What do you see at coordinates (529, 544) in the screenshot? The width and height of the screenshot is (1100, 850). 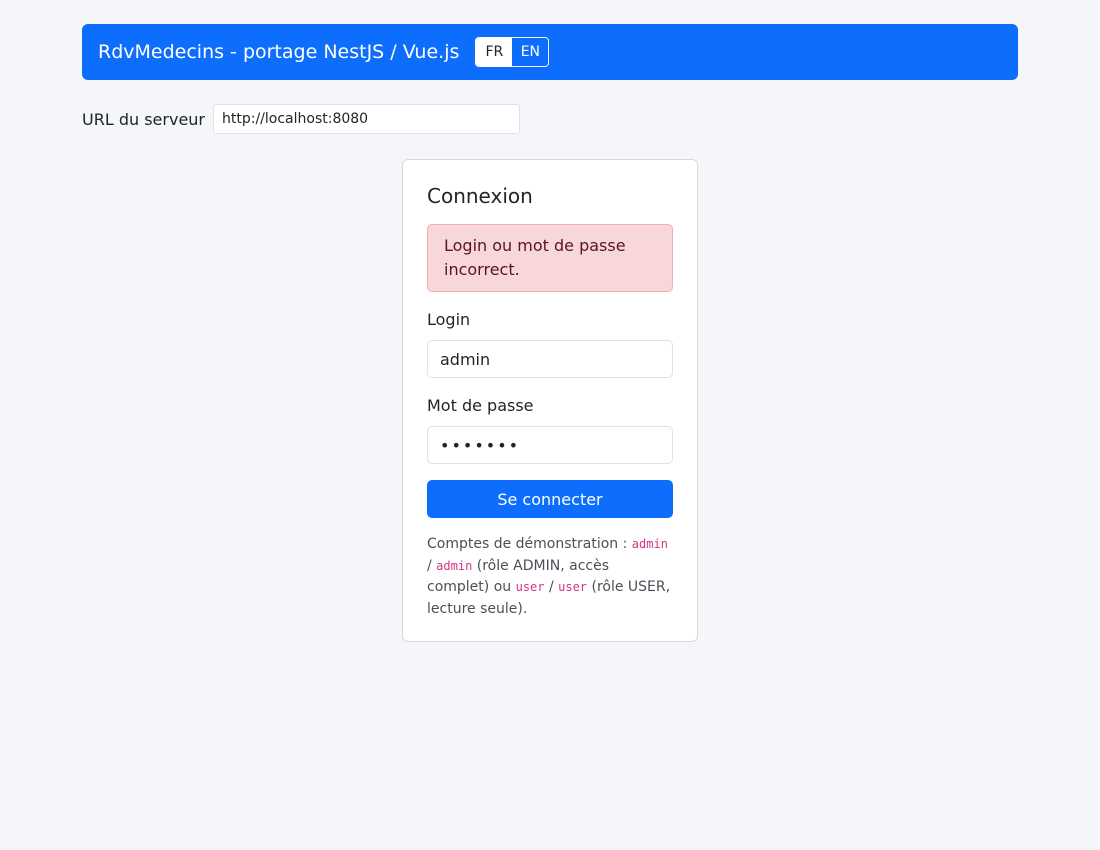 I see `hint-prefix: Comptes de démonstration :` at bounding box center [529, 544].